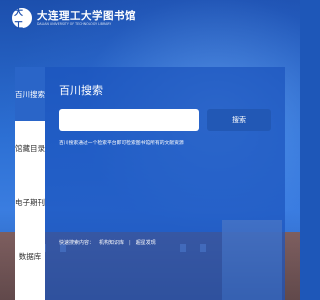 The width and height of the screenshot is (320, 300). I want to click on search-row: 搜索, so click(165, 120).